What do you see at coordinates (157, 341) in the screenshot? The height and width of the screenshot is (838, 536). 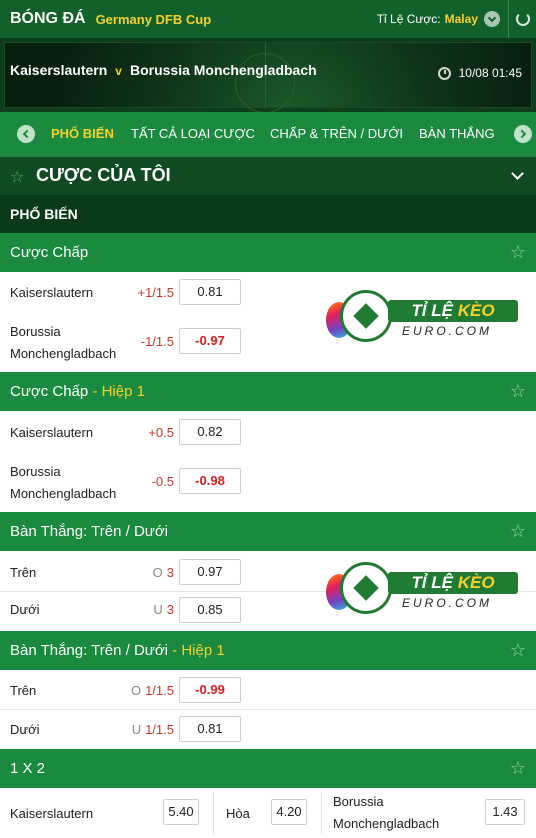 I see `handicap-line: -1/1.5` at bounding box center [157, 341].